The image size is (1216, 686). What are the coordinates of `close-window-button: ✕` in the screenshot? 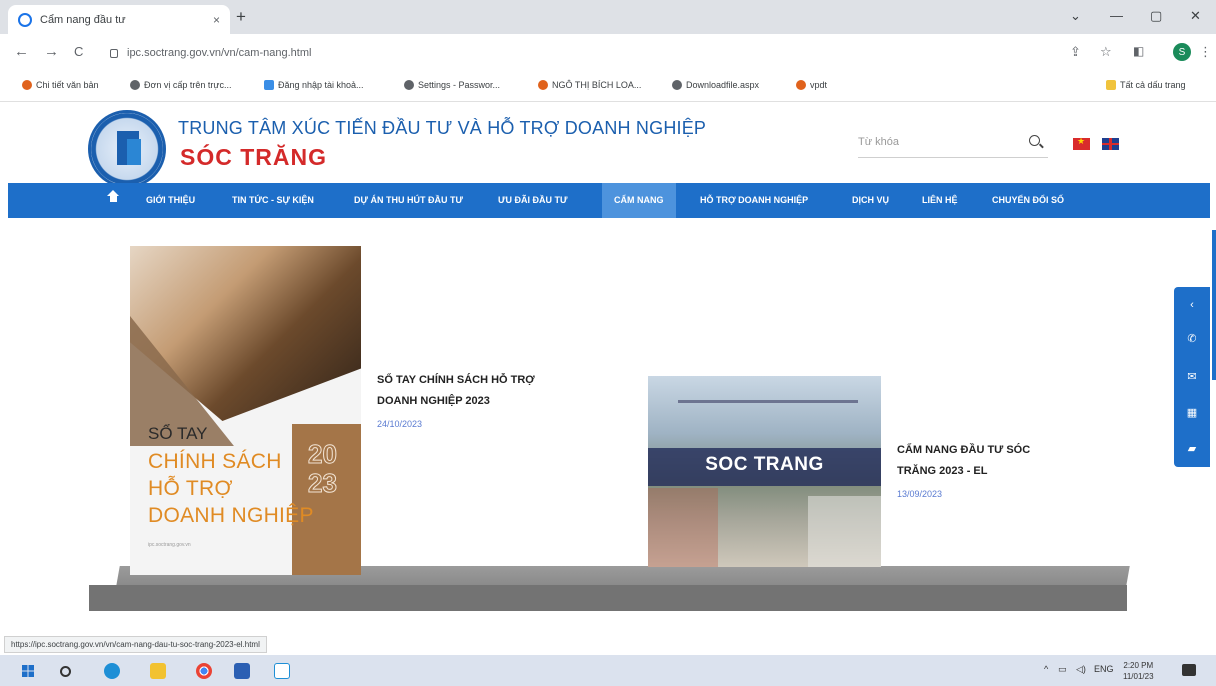 It's located at (1195, 16).